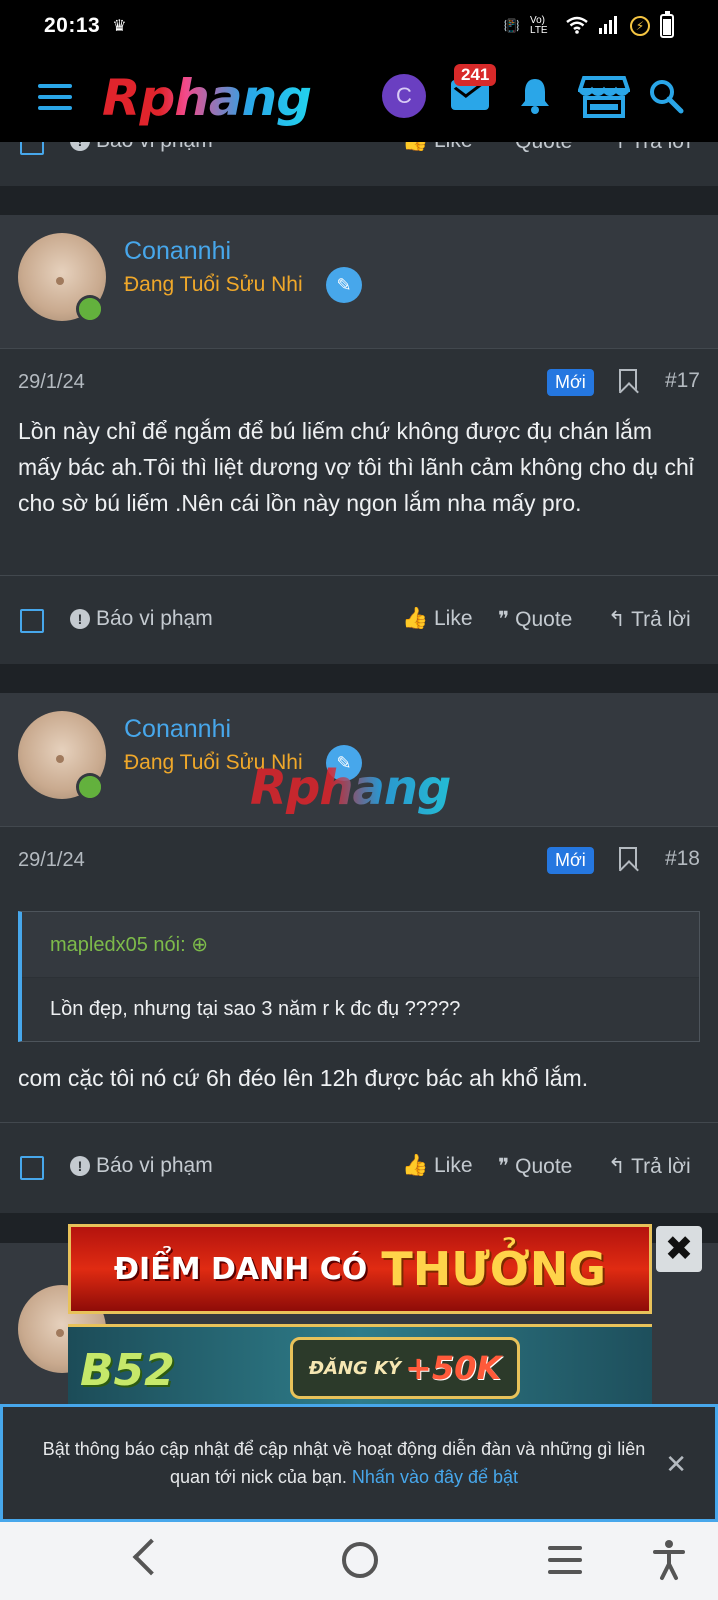  Describe the element at coordinates (359, 381) in the screenshot. I see `post-meta: 29/1/24 Mới #17` at that location.